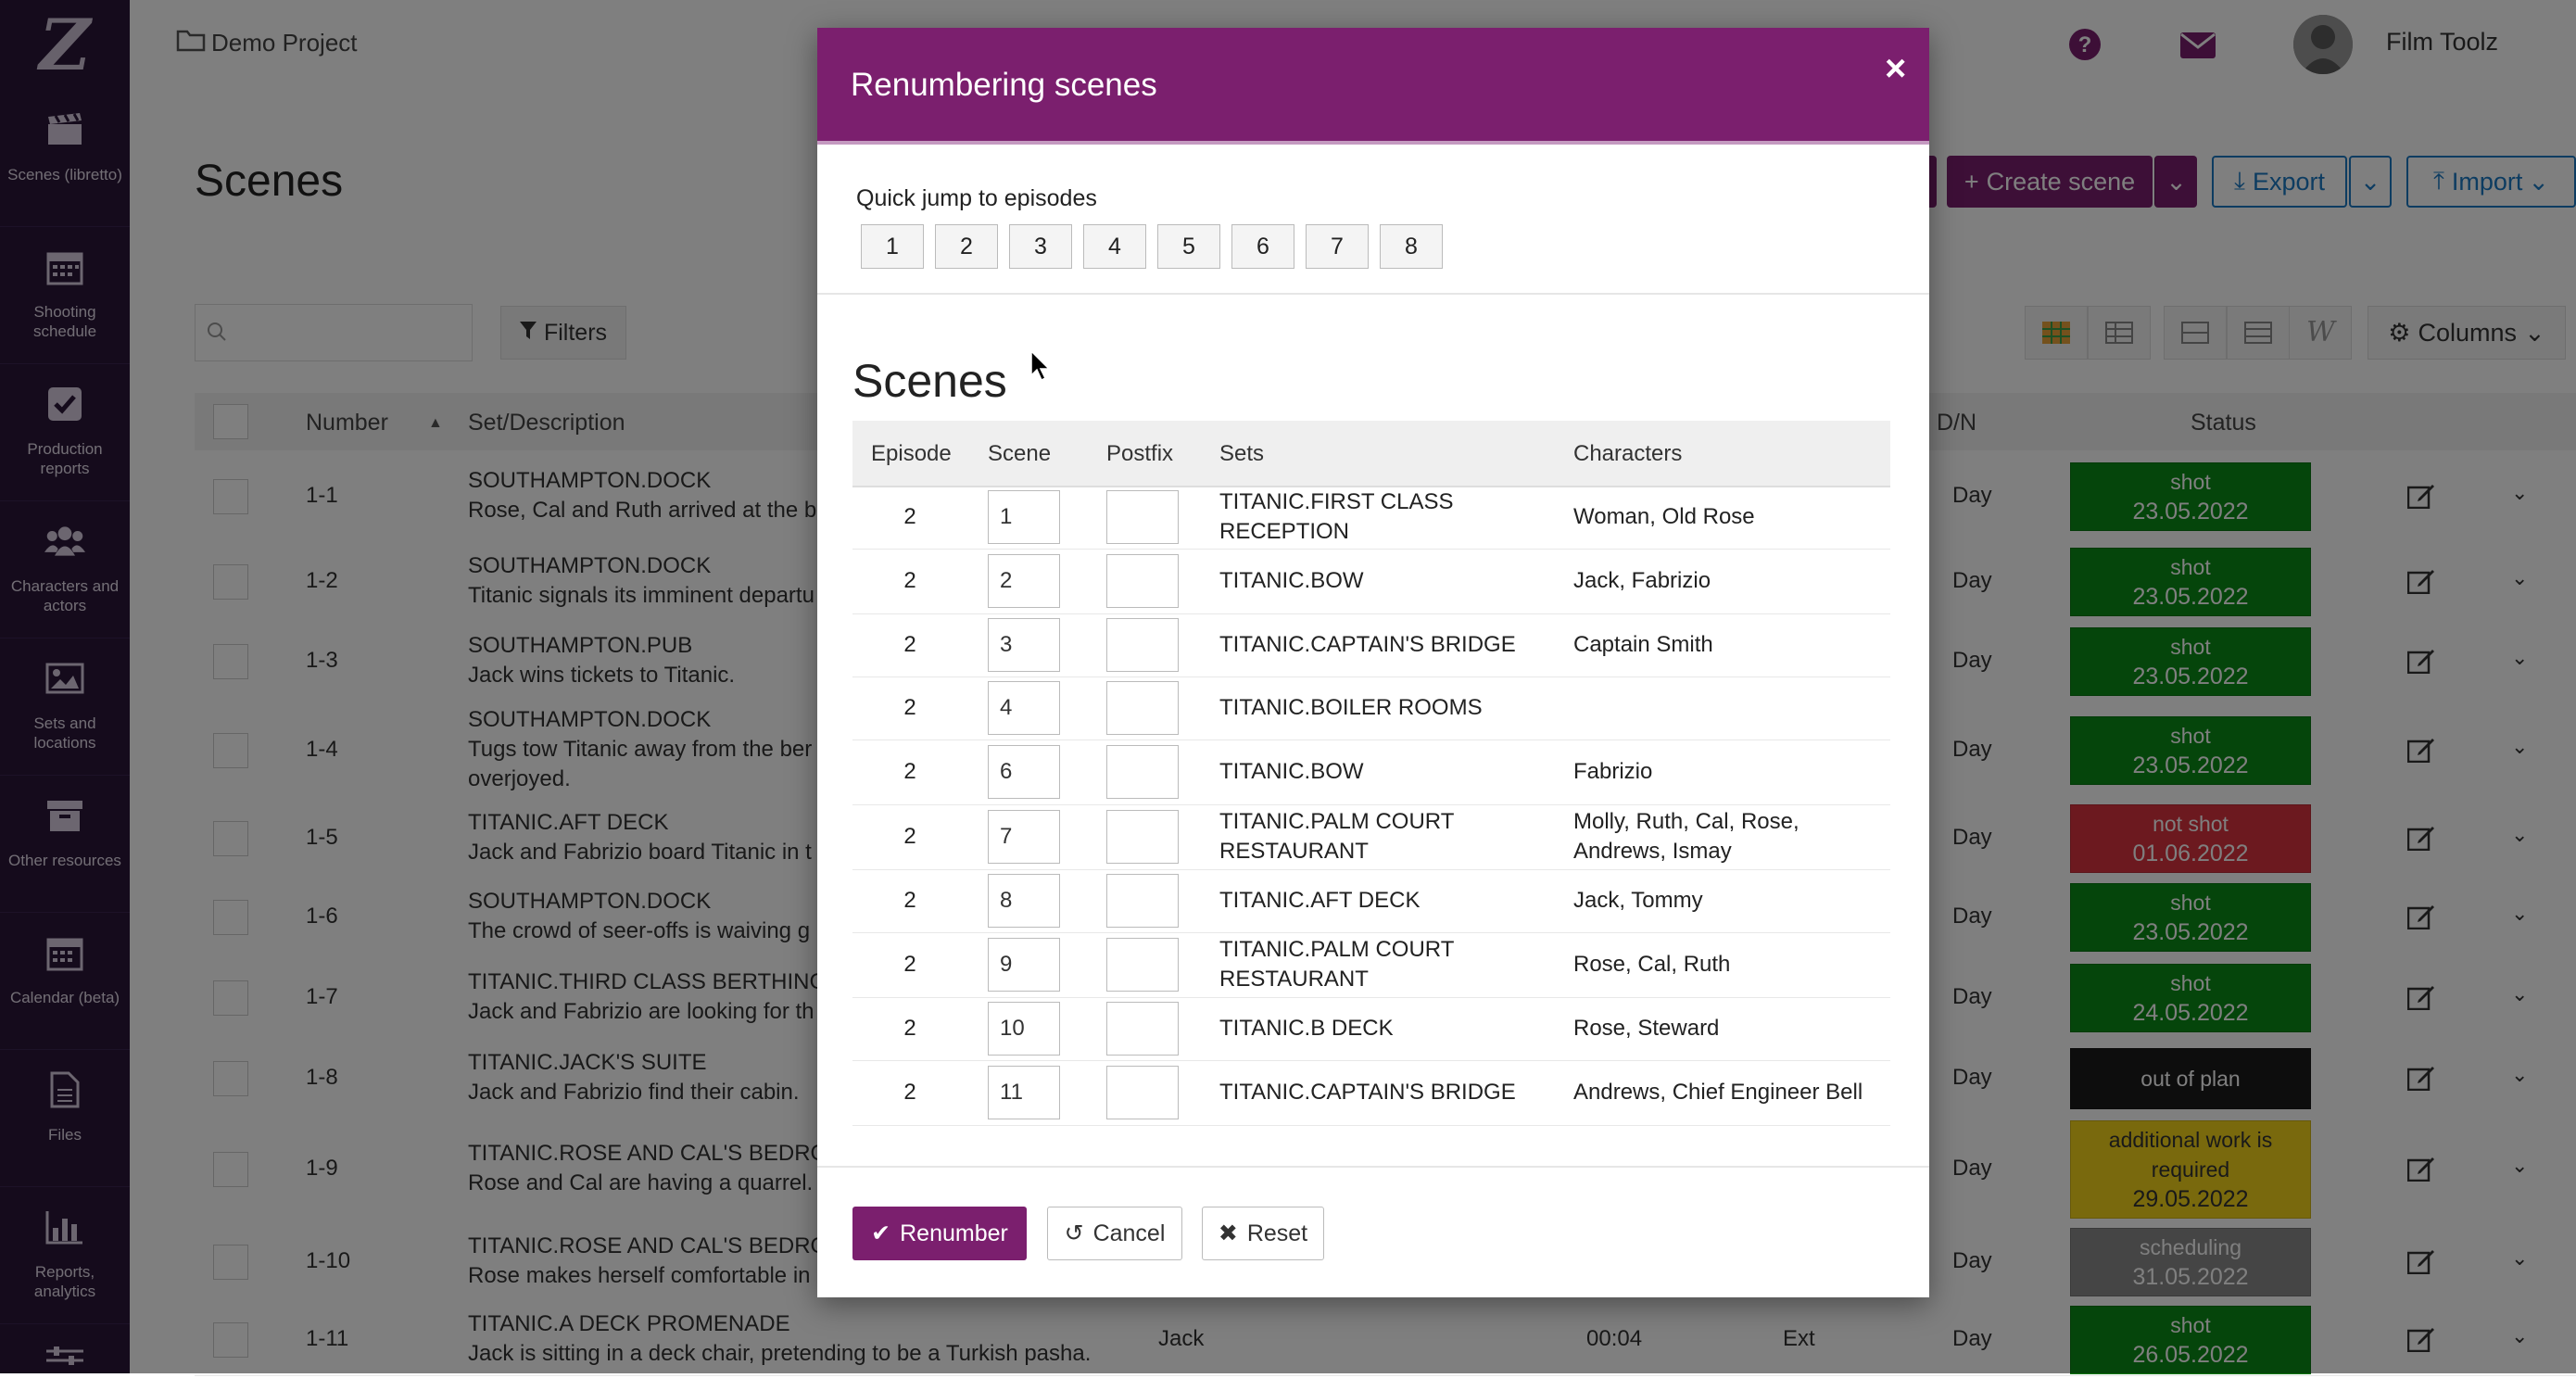 Image resolution: width=2576 pixels, height=1378 pixels. Describe the element at coordinates (1373, 86) in the screenshot. I see `modal-header: Renumbering scenes ×` at that location.